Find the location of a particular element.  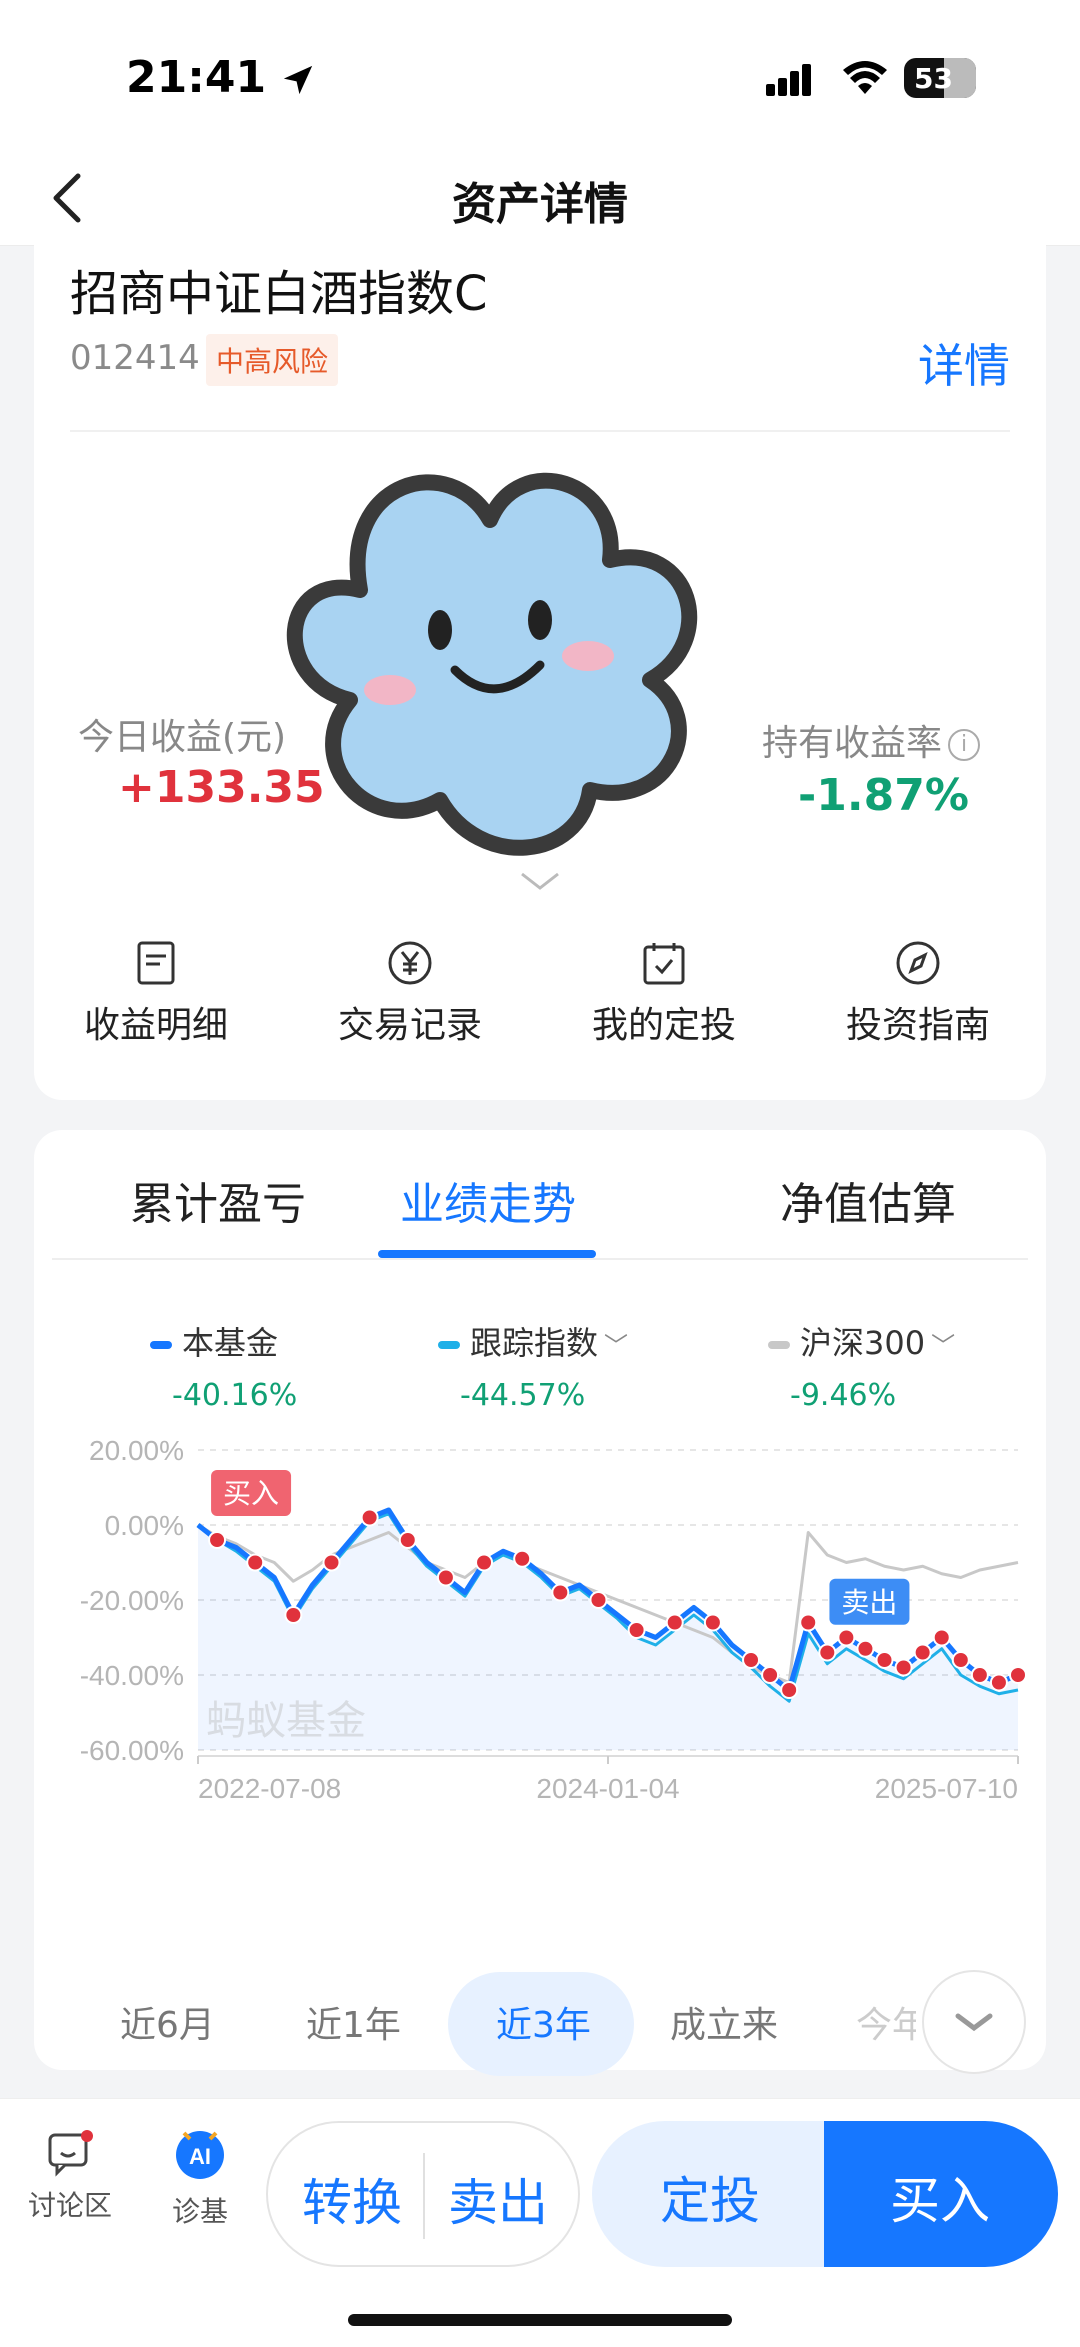

discuss-button: 讨论区 is located at coordinates (70, 2176).